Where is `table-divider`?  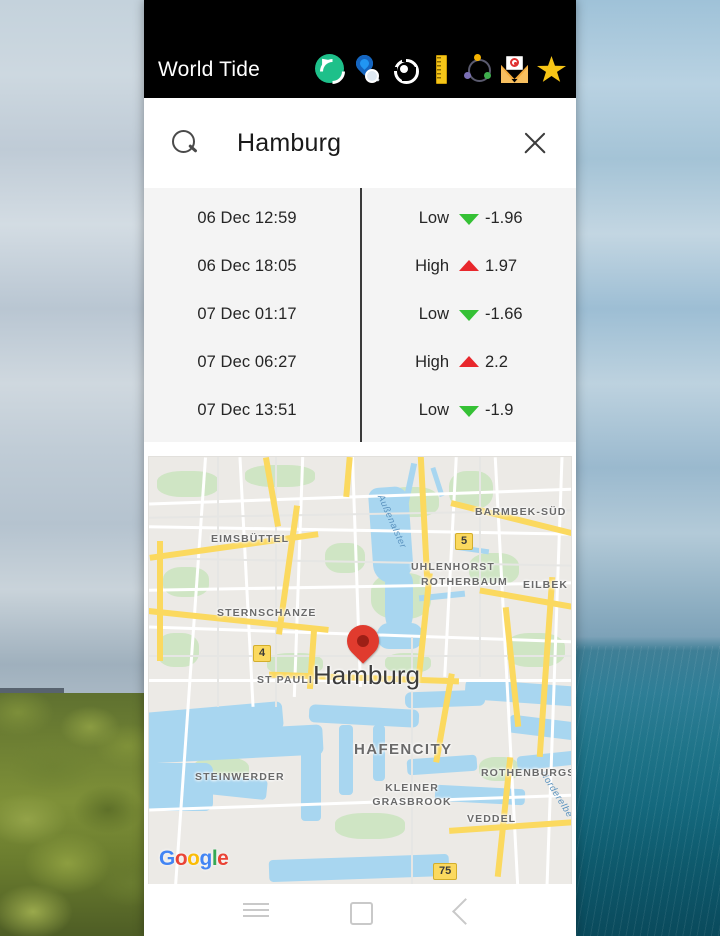 table-divider is located at coordinates (361, 315).